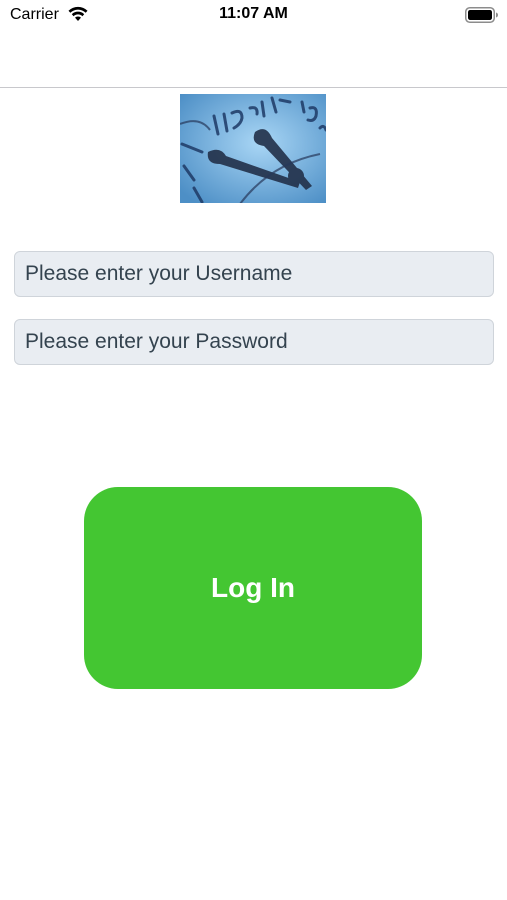 Image resolution: width=507 pixels, height=900 pixels. Describe the element at coordinates (482, 15) in the screenshot. I see `battery-icon` at that location.